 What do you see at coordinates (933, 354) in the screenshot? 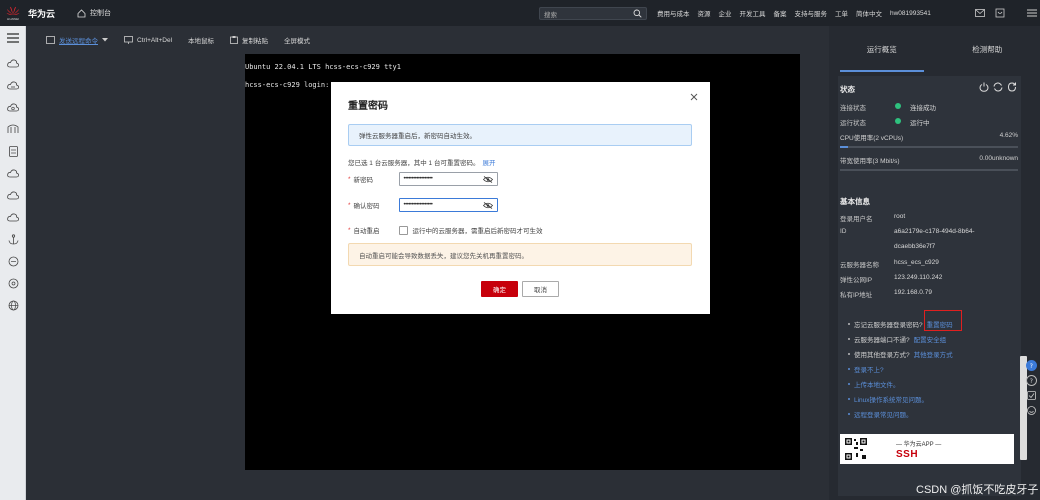
I see `other-login-link: 其他登录方式` at bounding box center [933, 354].